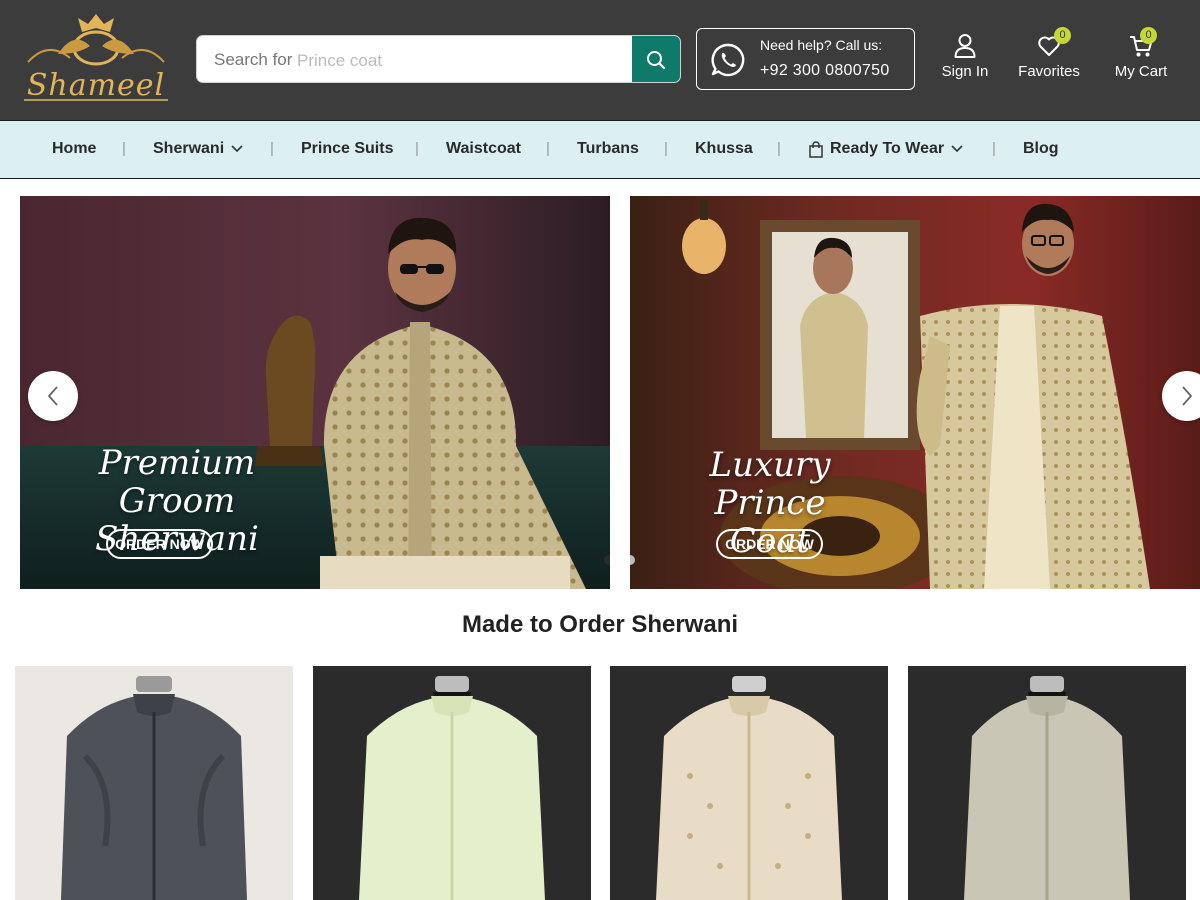 The height and width of the screenshot is (900, 1200). Describe the element at coordinates (96, 85) in the screenshot. I see `brand-name: Shameel` at that location.